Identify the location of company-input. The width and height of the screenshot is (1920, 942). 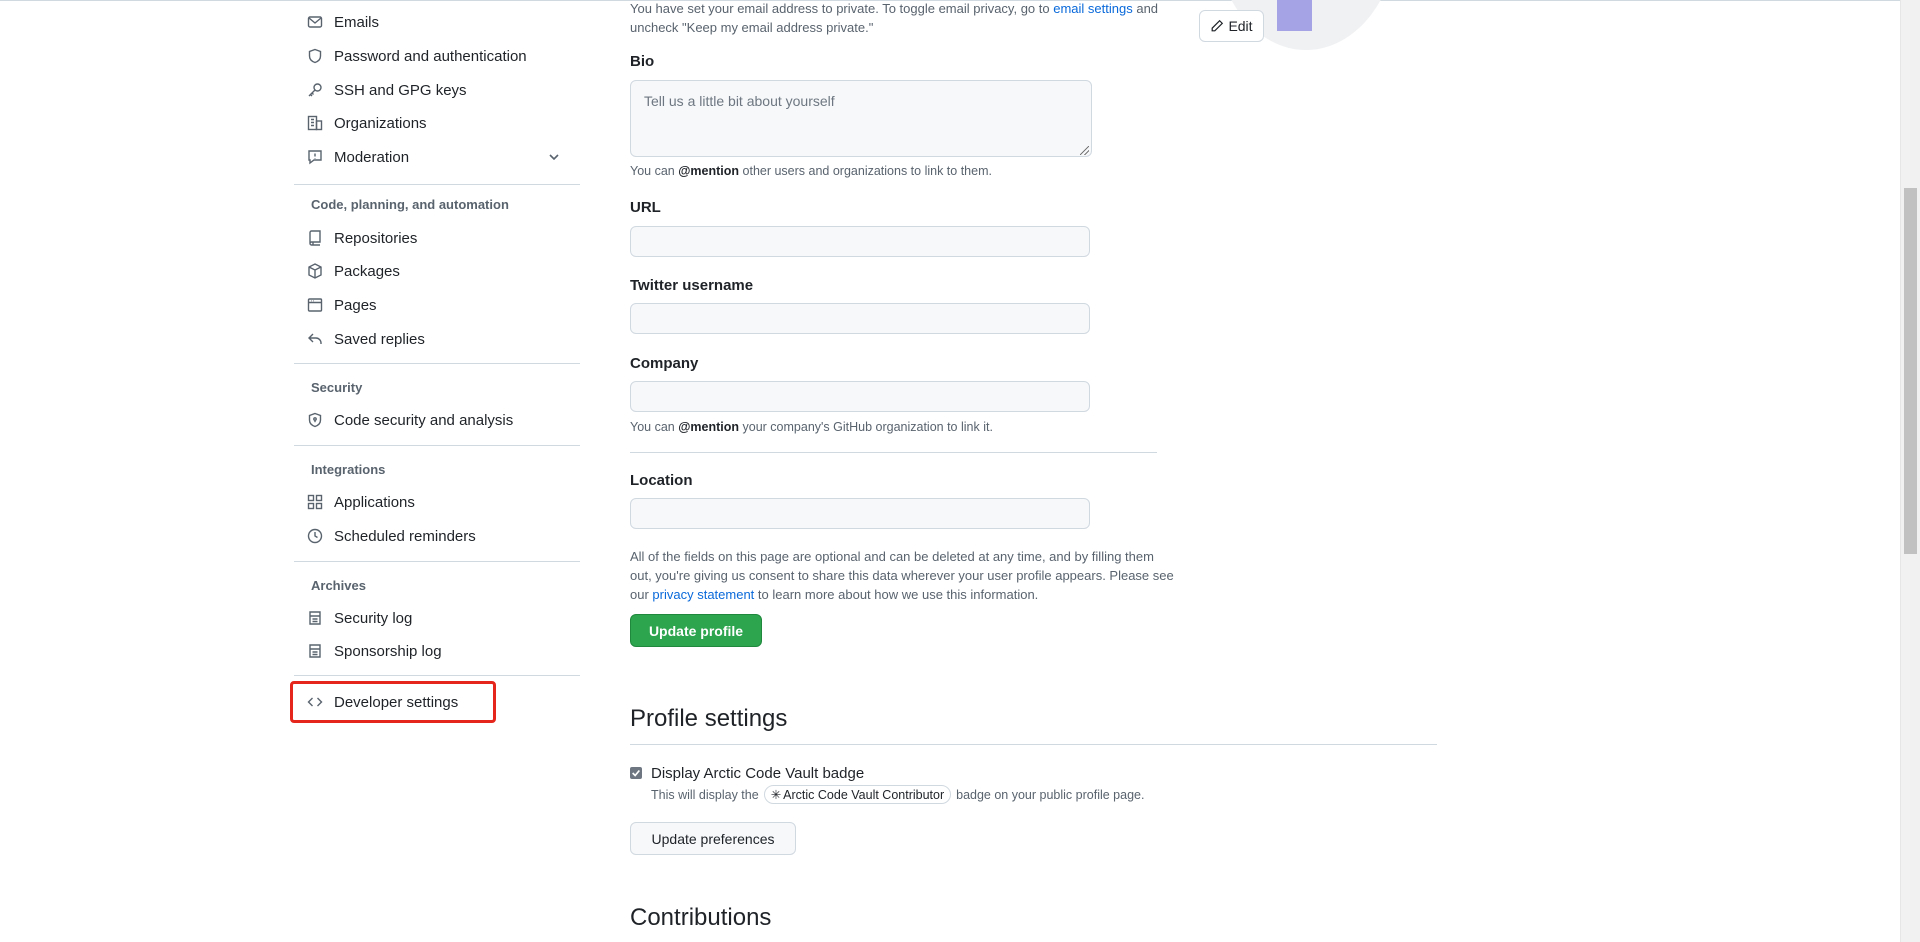
(860, 396).